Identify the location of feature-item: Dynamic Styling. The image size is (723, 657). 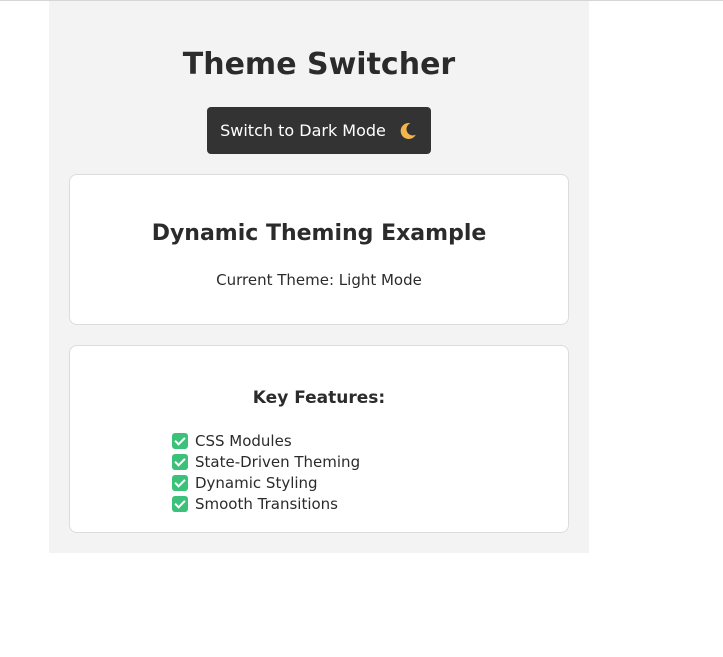
(266, 482).